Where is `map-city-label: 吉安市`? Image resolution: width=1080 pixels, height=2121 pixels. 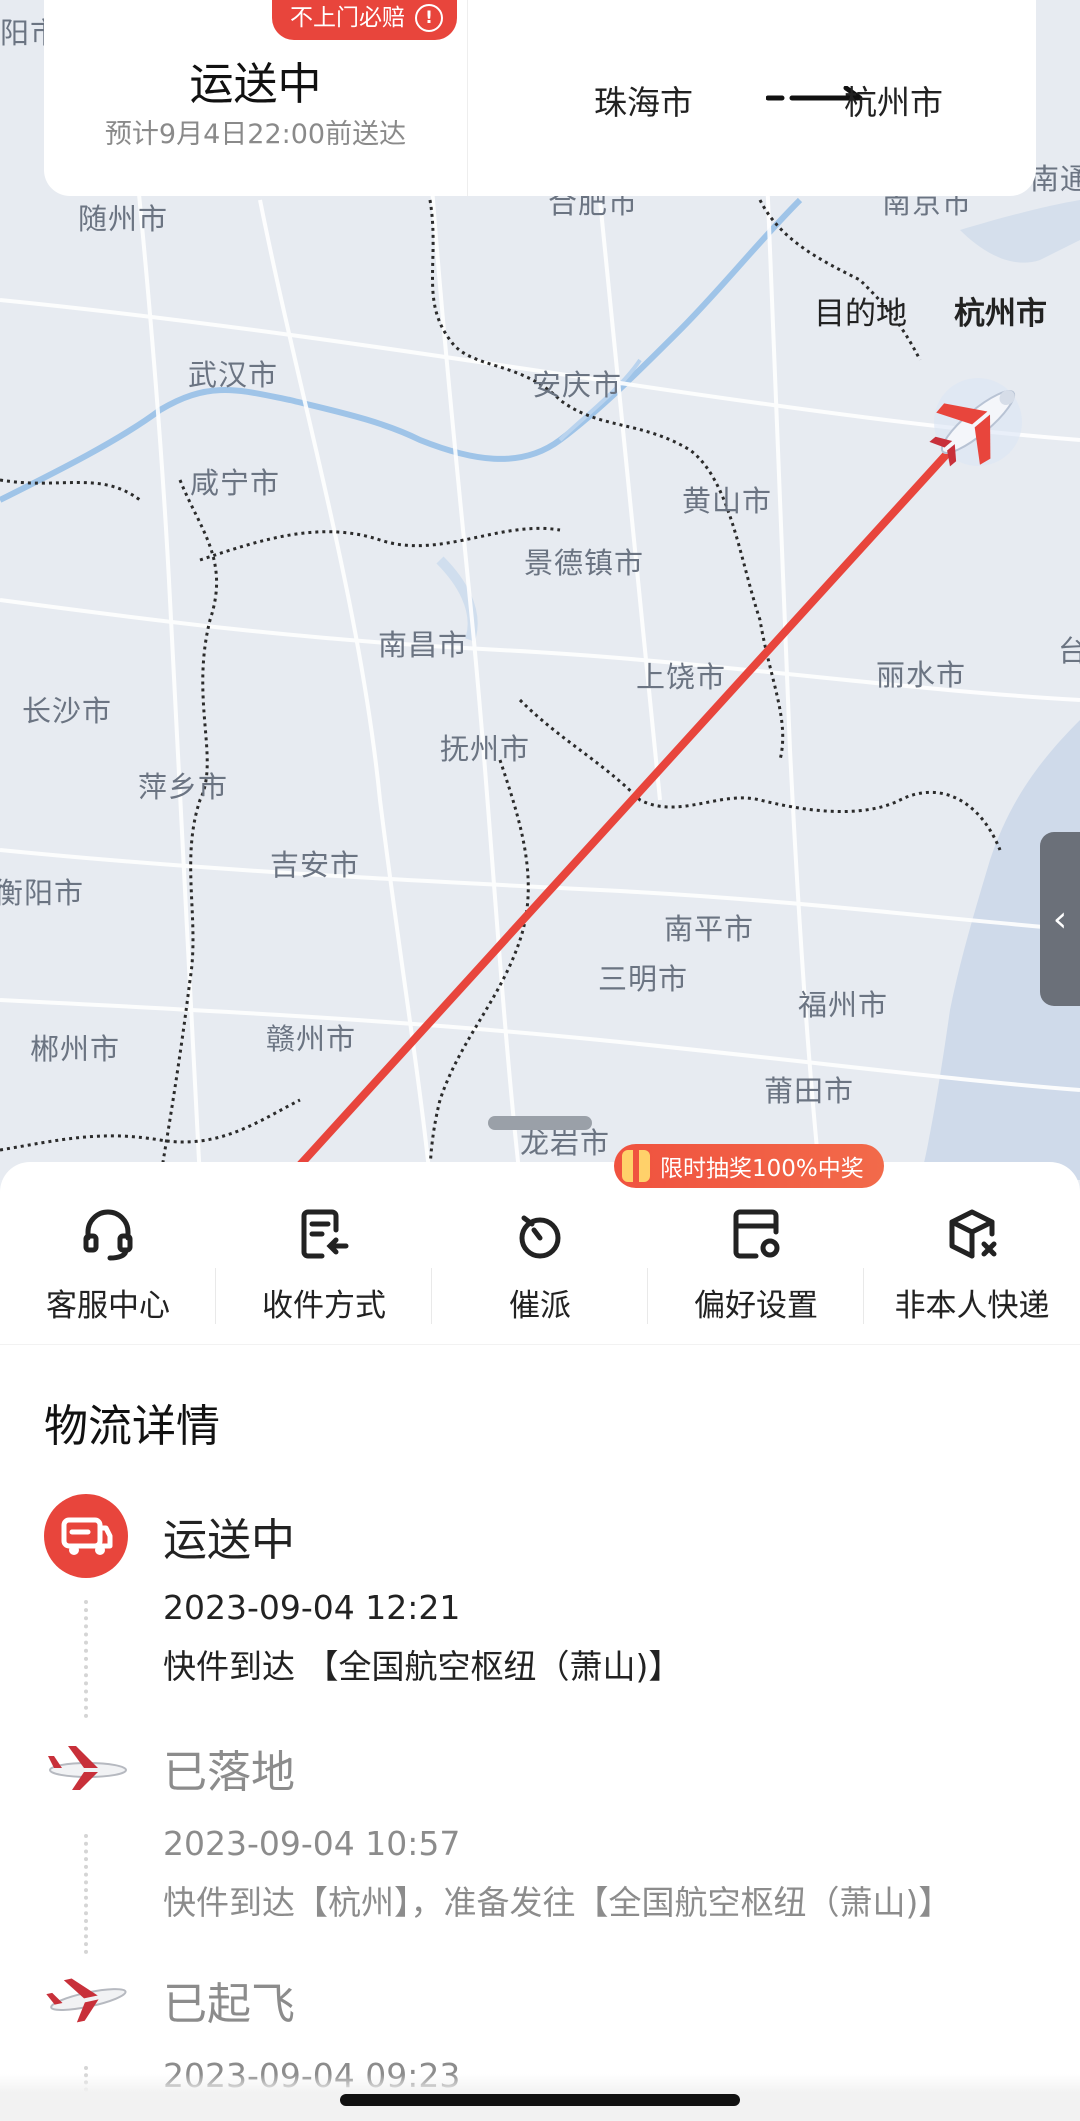 map-city-label: 吉安市 is located at coordinates (315, 865).